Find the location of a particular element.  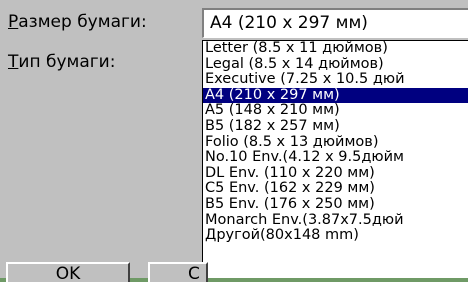

cancel-button-label: С is located at coordinates (194, 273).